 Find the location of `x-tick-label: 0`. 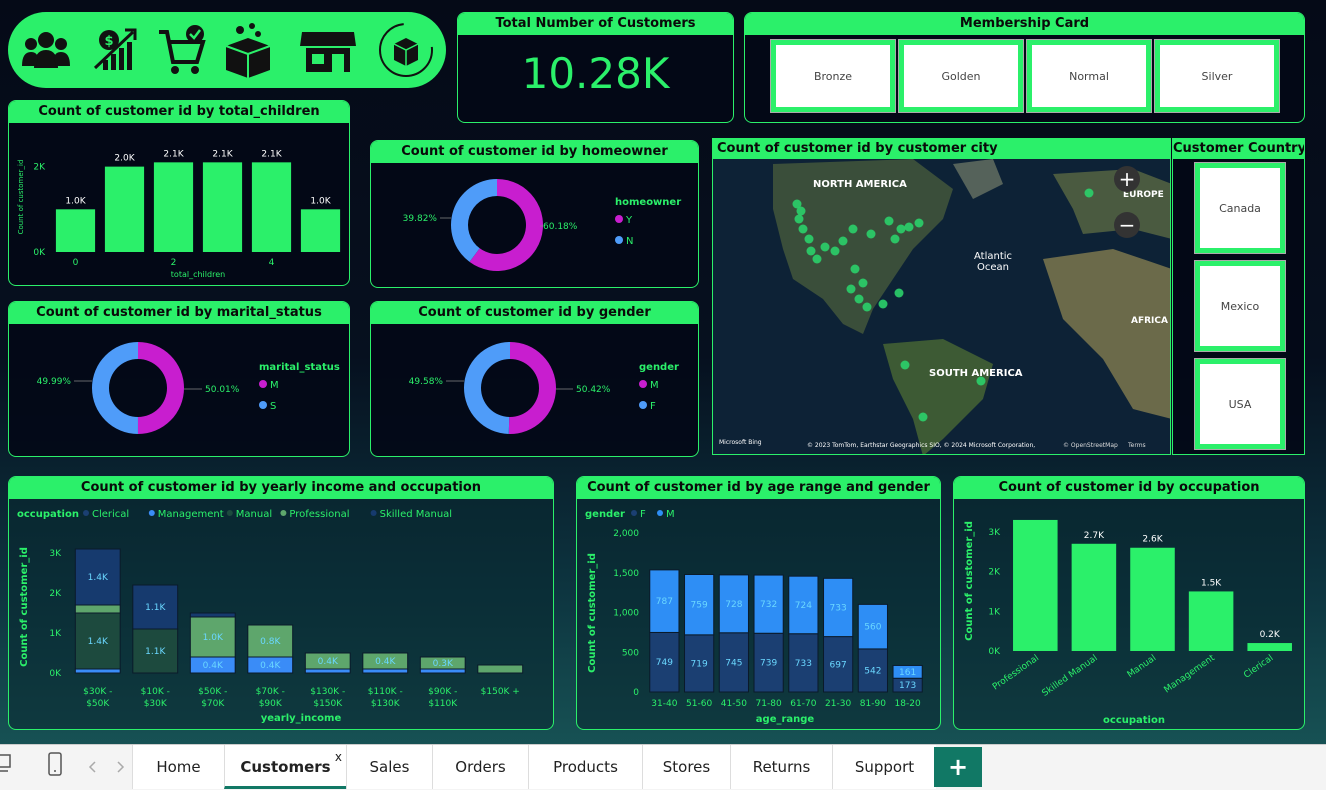

x-tick-label: 0 is located at coordinates (76, 263).